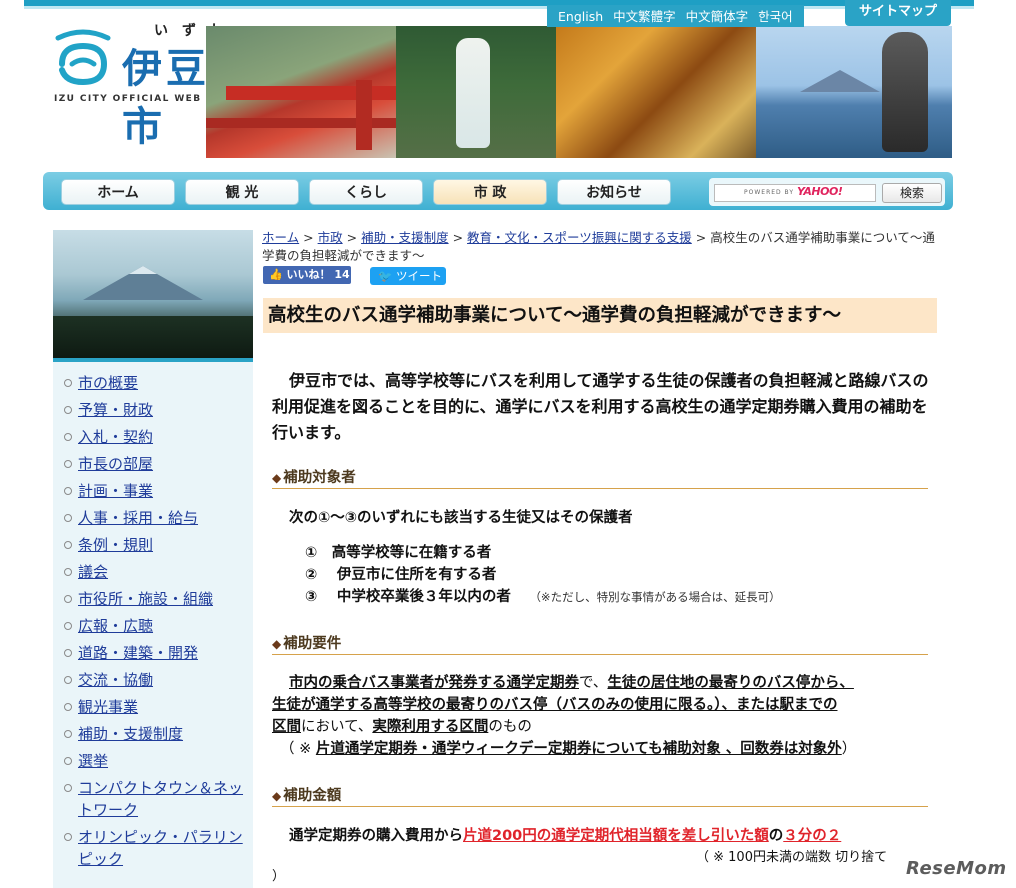 Image resolution: width=1016 pixels, height=888 pixels. Describe the element at coordinates (578, 749) in the screenshot. I see `requirements-note-text: 片道通学定期券・通学ウィークデー定期券についても補助対象 、回数券は対象外` at that location.